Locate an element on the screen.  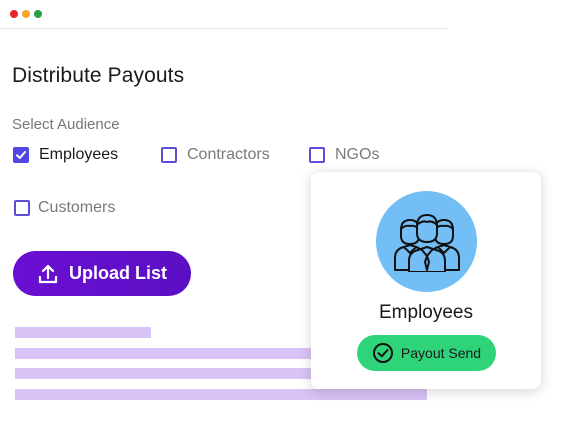
customers-checkbox is located at coordinates (22, 208).